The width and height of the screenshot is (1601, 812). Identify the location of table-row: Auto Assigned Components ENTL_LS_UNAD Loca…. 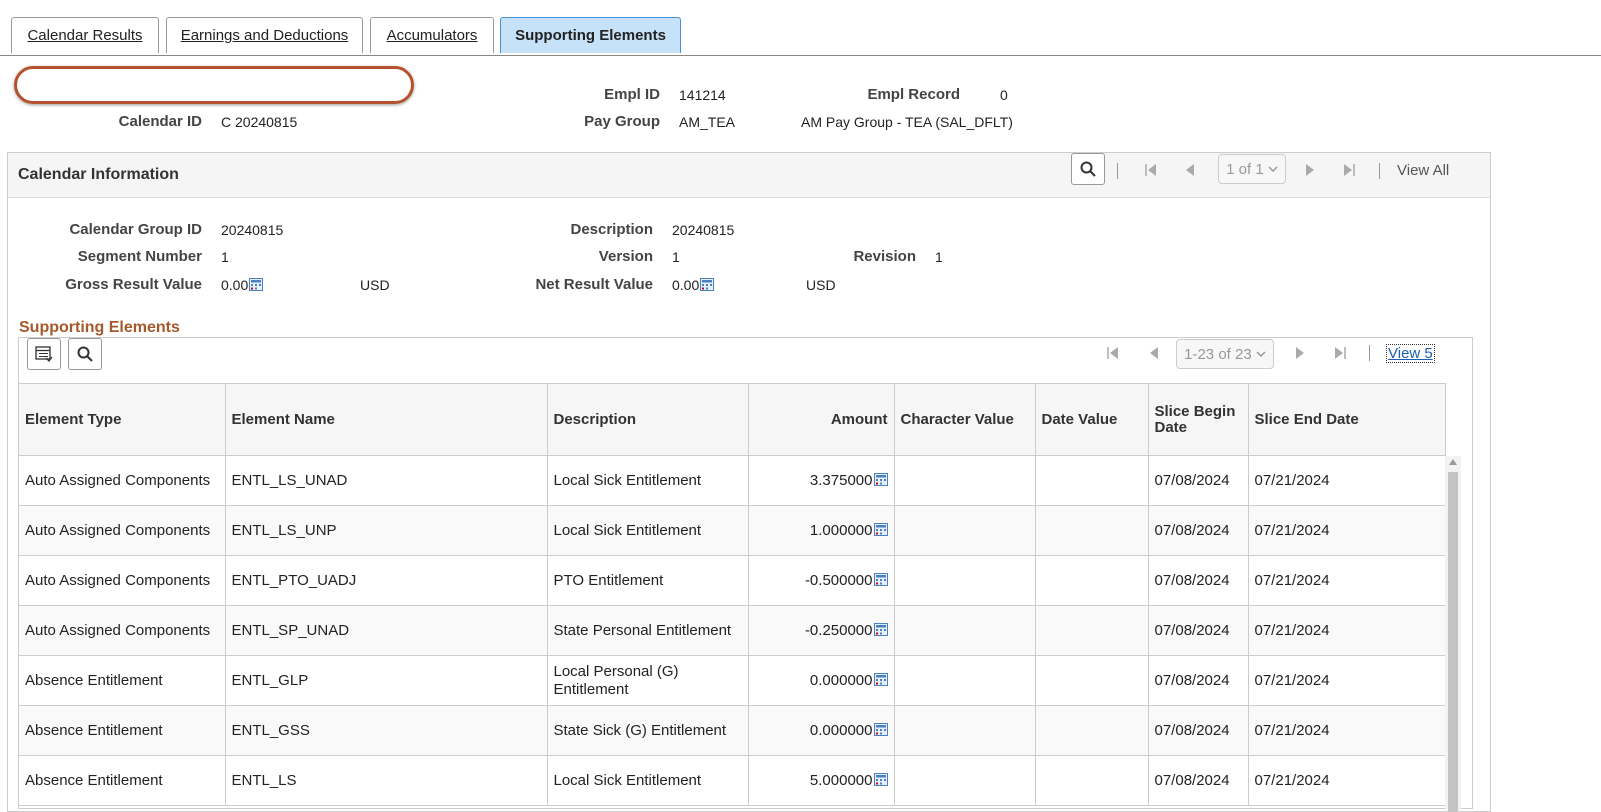
(732, 480).